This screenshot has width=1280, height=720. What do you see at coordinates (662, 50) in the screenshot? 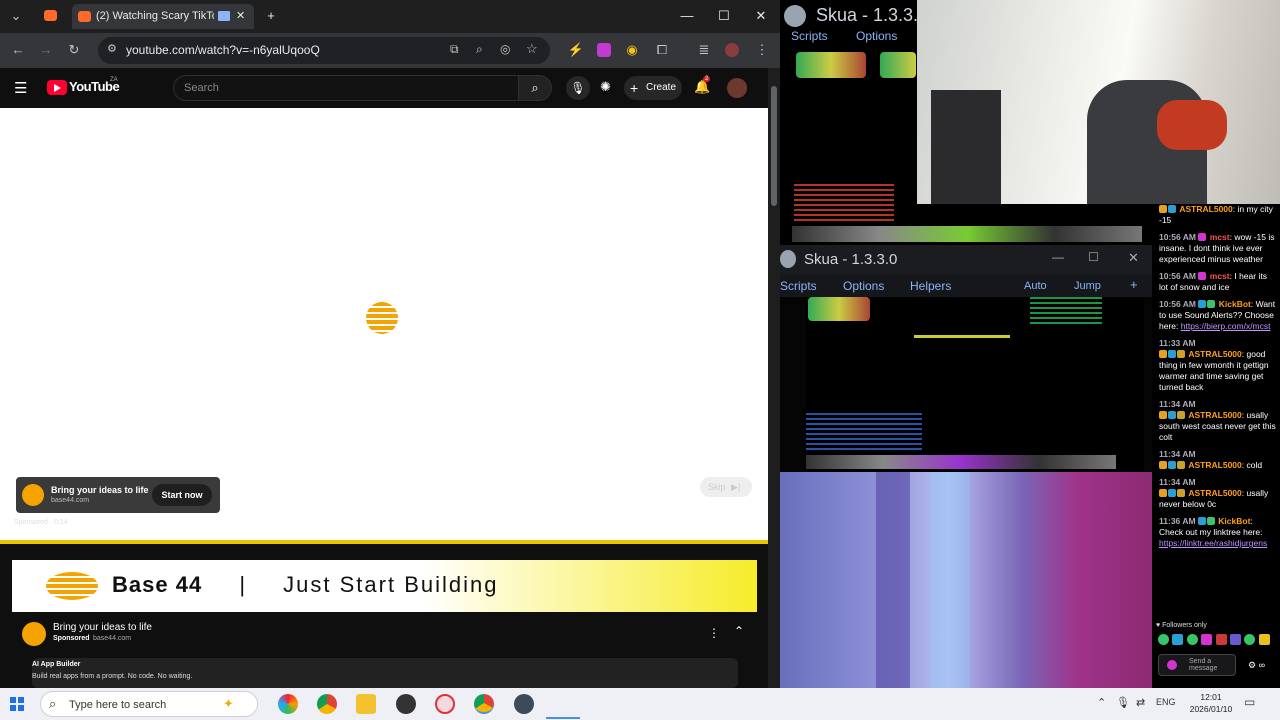
I see `extensions-puzzle-icon: ⧠` at bounding box center [662, 50].